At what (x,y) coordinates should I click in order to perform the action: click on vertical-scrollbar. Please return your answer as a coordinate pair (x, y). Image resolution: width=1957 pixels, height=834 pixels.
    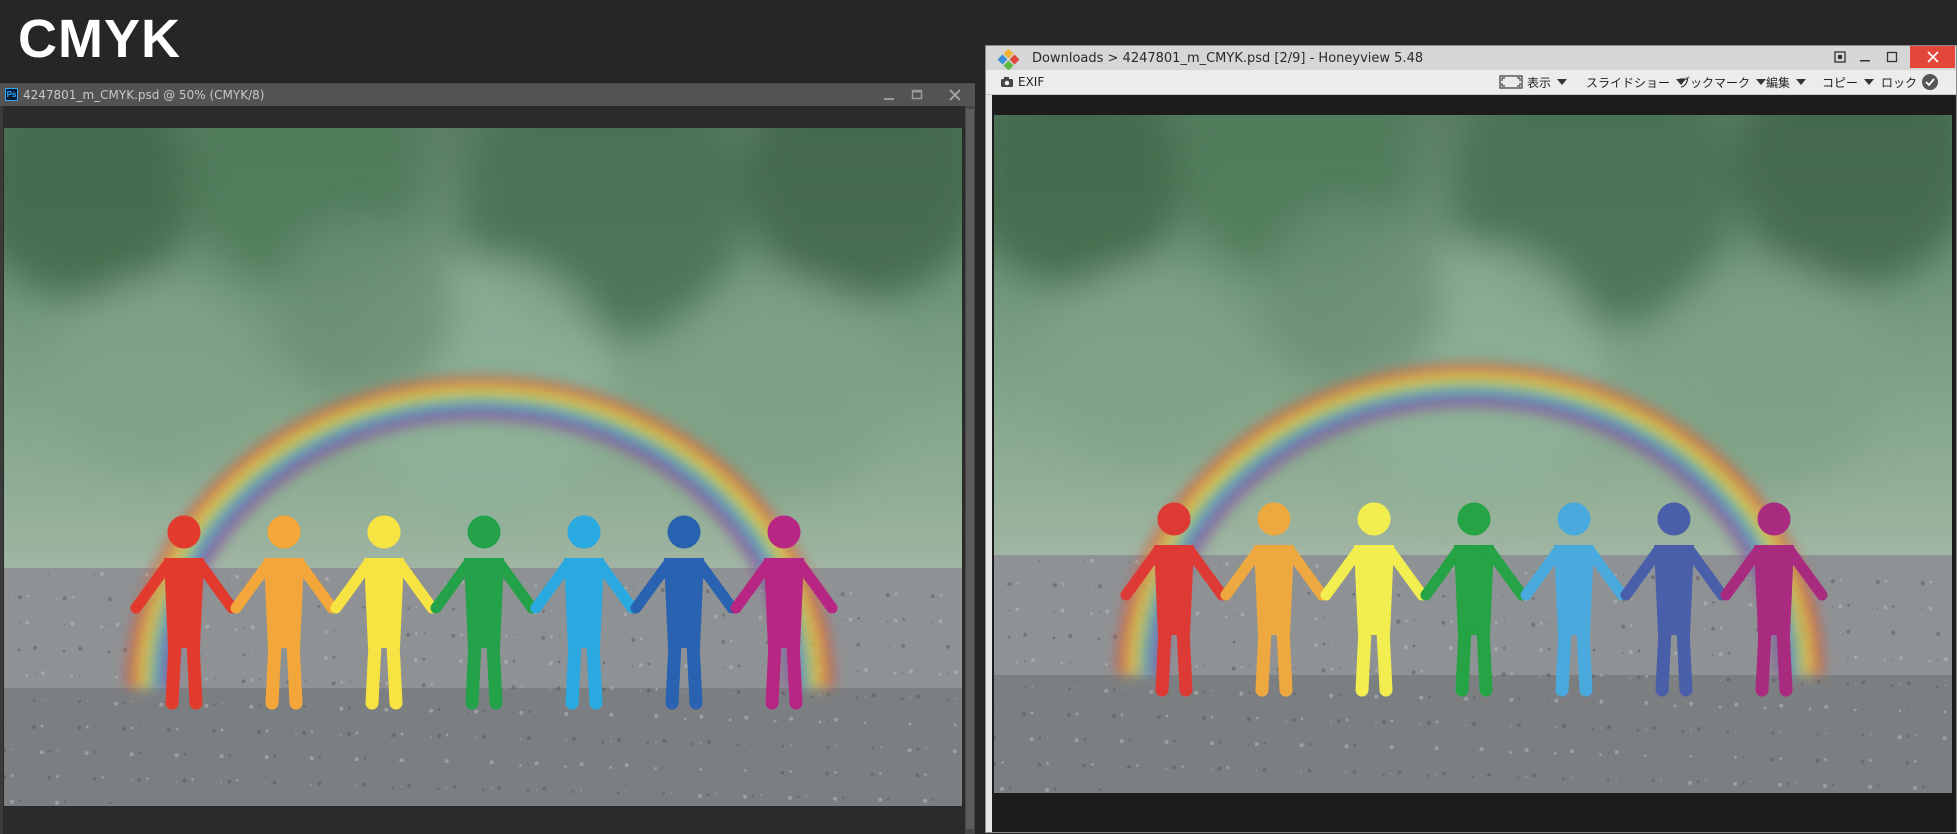
    Looking at the image, I should click on (970, 470).